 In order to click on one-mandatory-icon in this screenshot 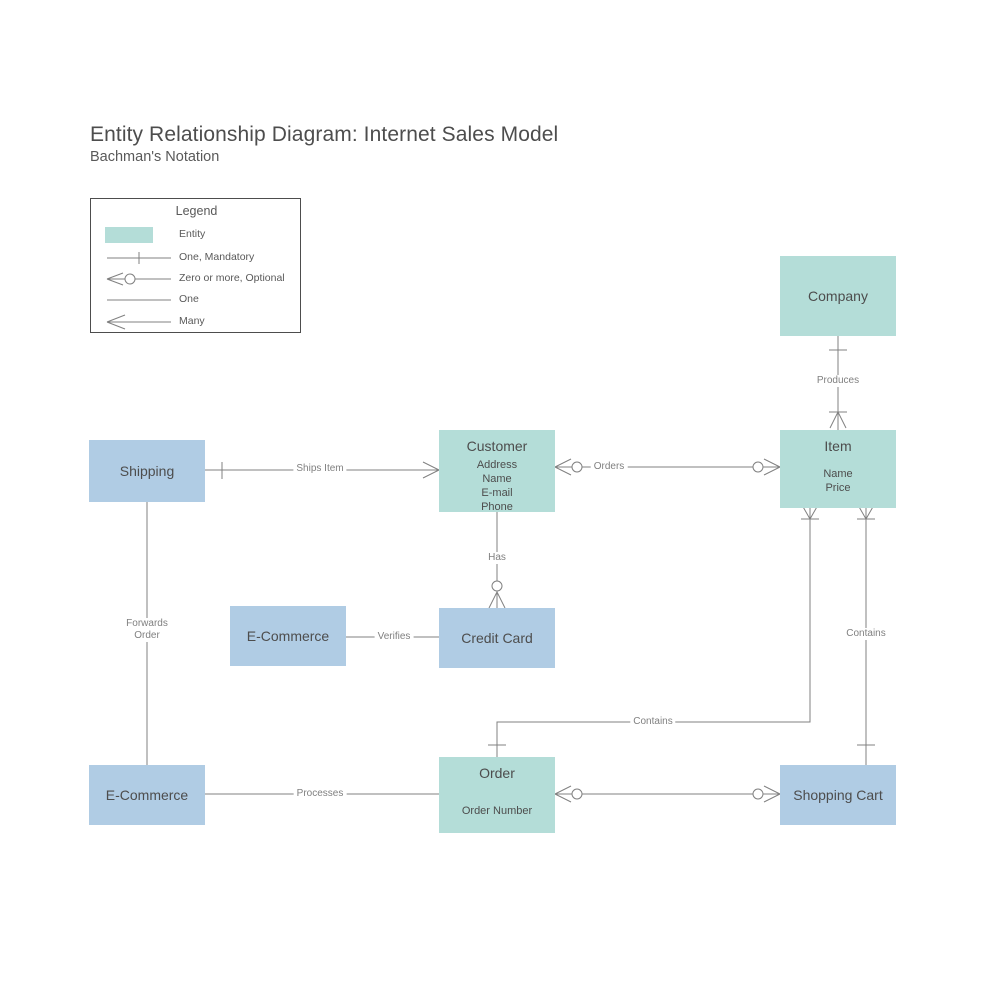, I will do `click(139, 258)`.